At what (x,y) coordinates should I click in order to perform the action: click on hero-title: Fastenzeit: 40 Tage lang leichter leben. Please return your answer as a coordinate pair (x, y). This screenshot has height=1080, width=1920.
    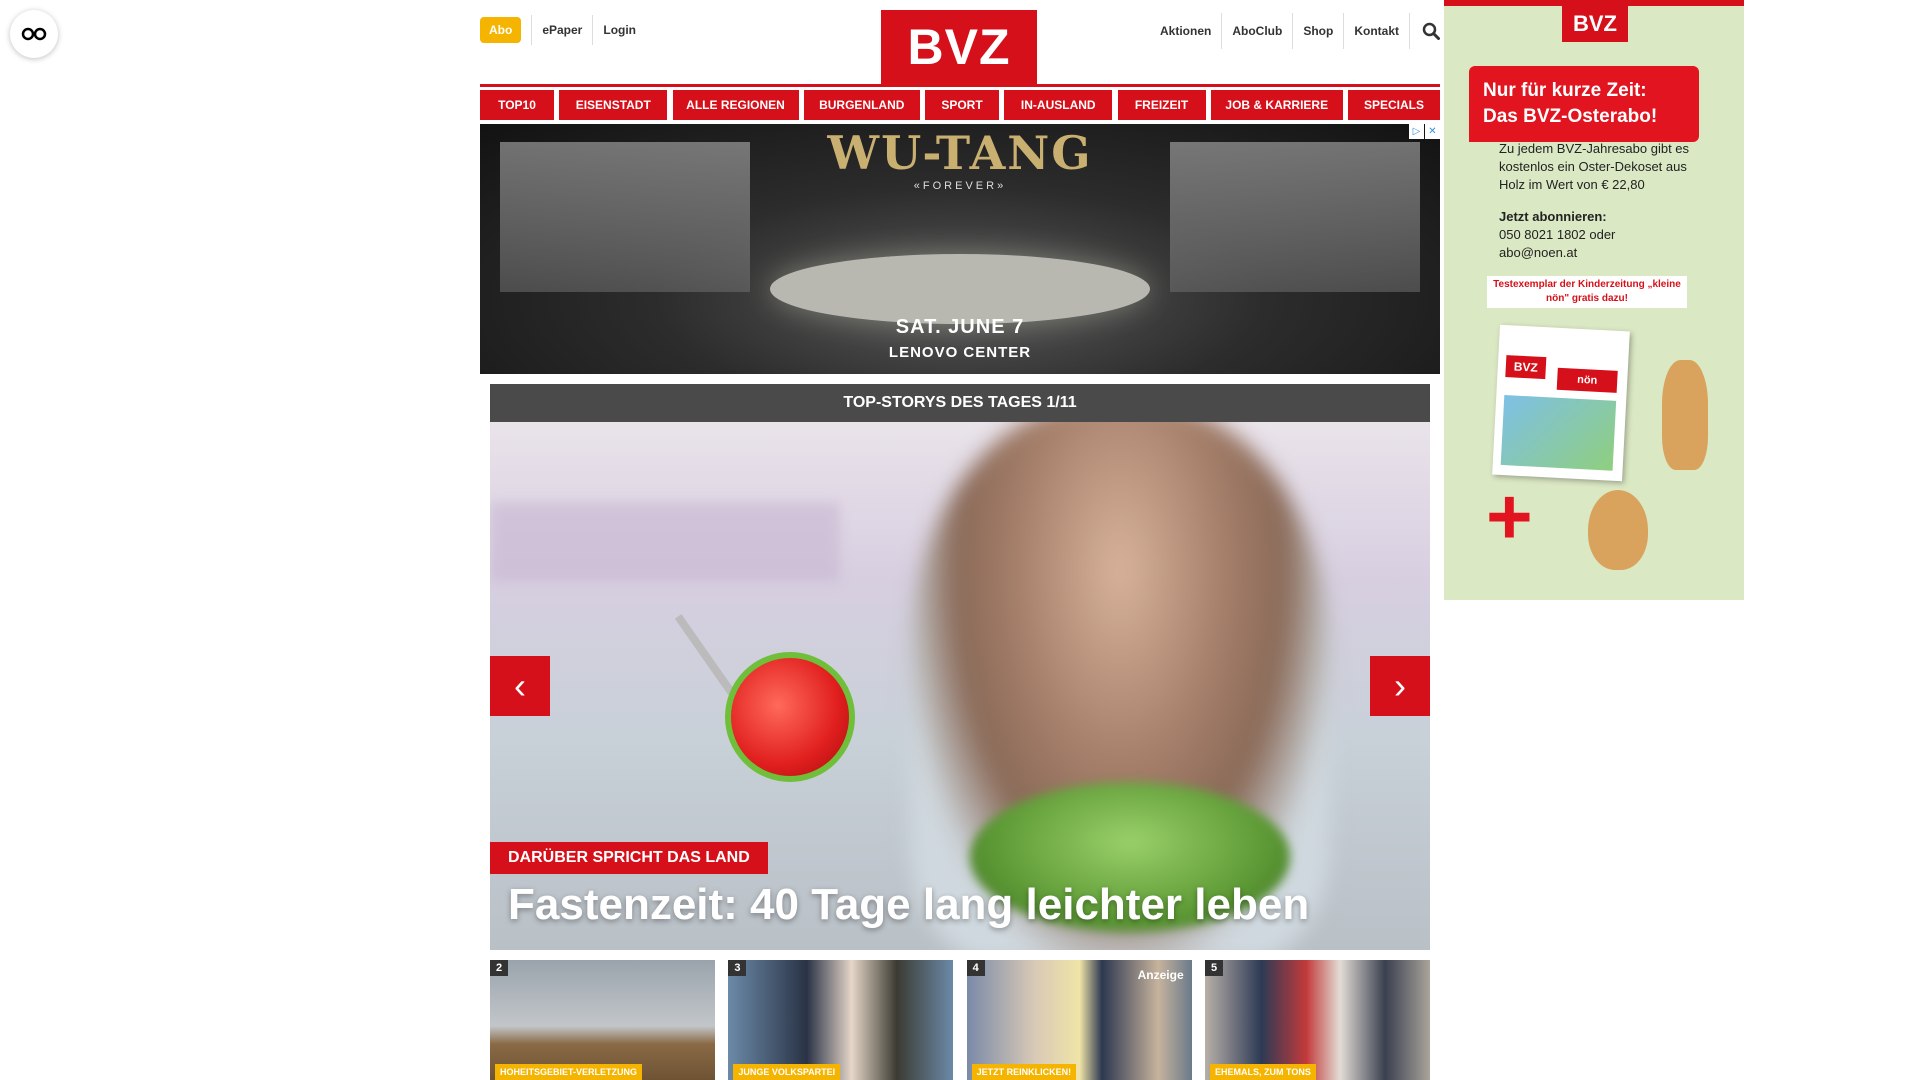
    Looking at the image, I should click on (908, 905).